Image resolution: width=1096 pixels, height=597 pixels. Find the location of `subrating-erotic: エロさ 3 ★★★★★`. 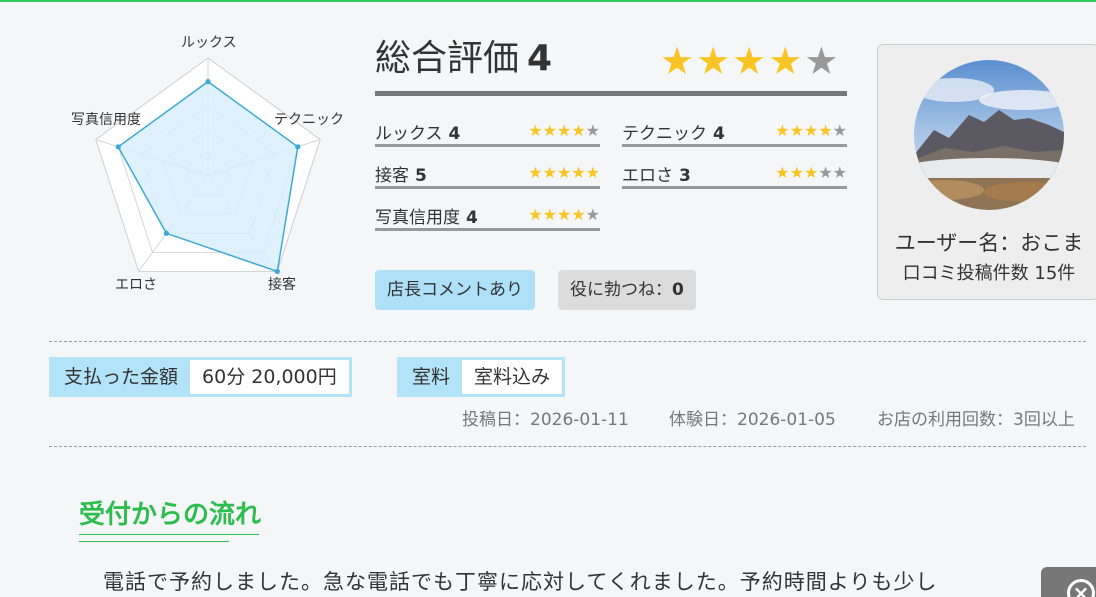

subrating-erotic: エロさ 3 ★★★★★ is located at coordinates (734, 174).